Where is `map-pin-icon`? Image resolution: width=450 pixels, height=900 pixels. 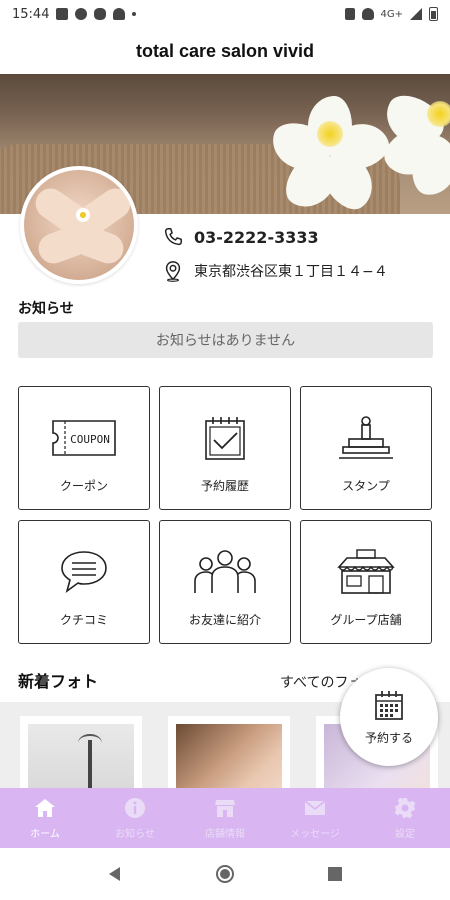
map-pin-icon is located at coordinates (173, 271).